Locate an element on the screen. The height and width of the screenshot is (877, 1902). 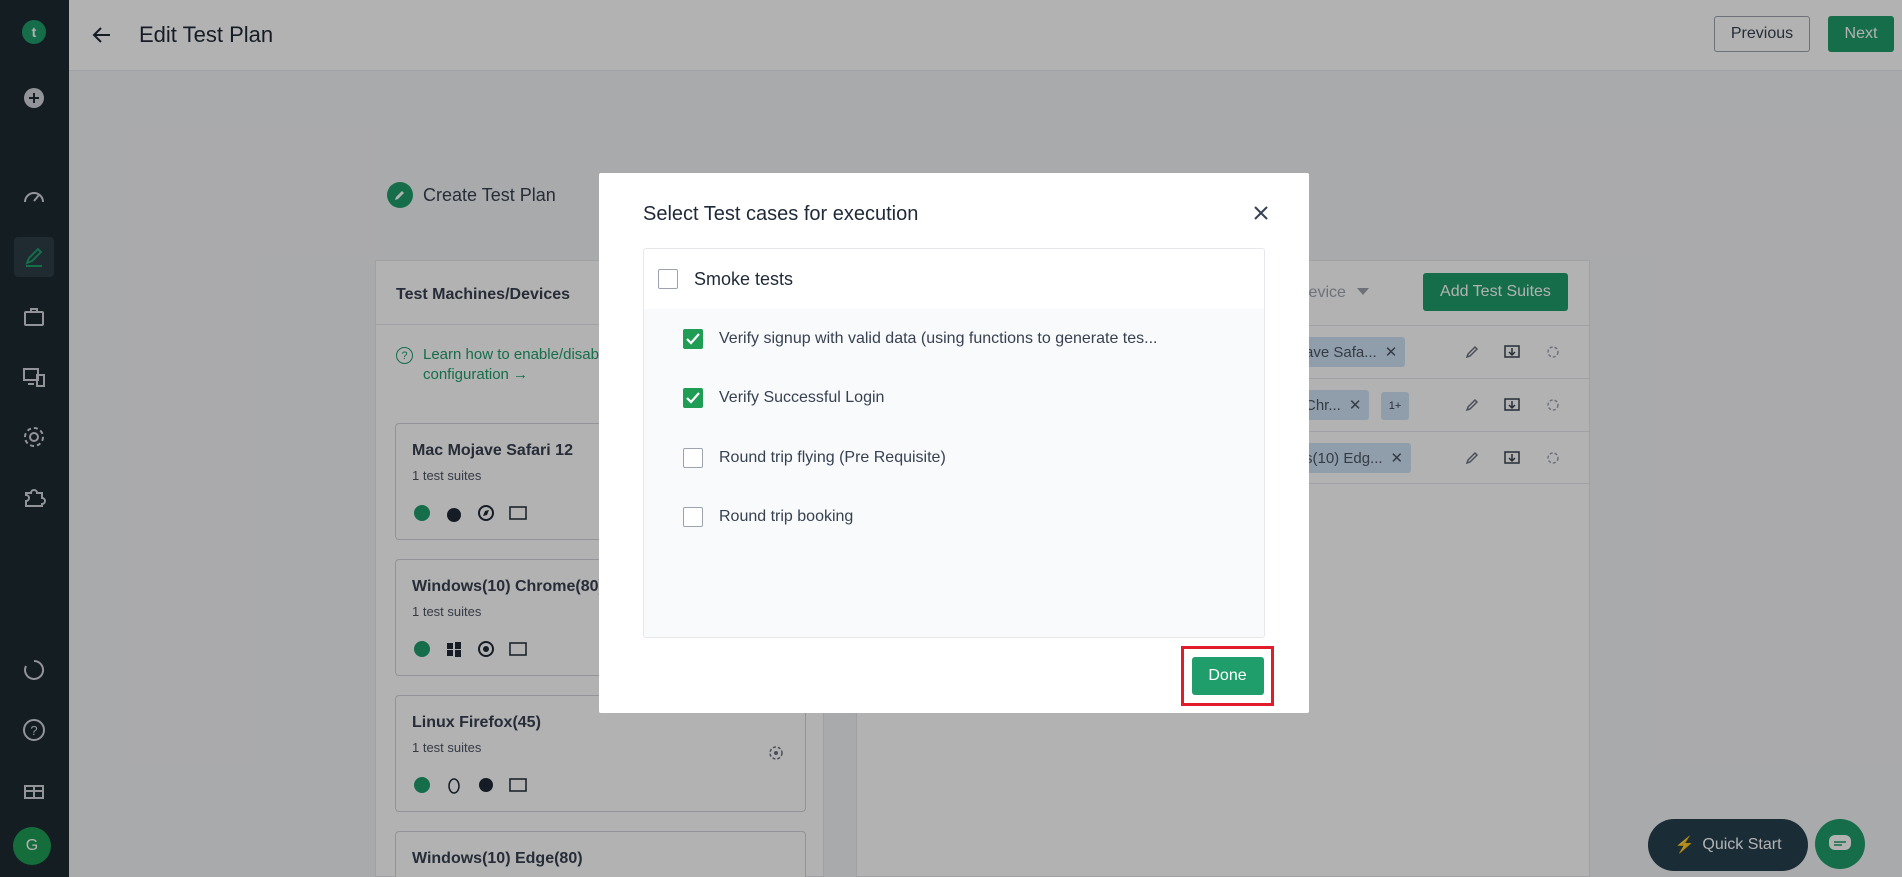
suite-label: Smoke tests is located at coordinates (744, 278).